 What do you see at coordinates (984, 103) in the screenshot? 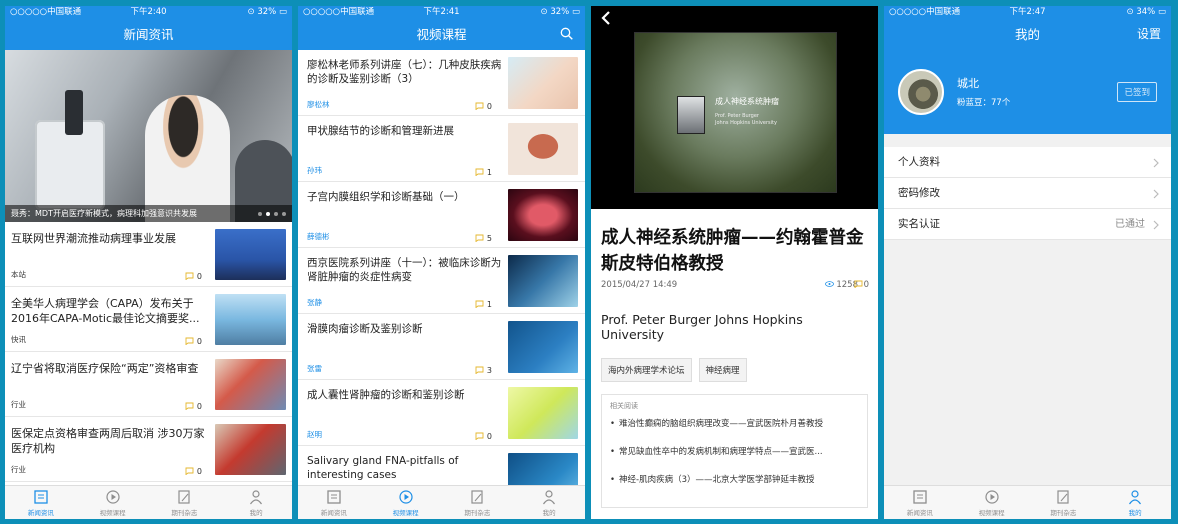
I see `user-points: 粉蓝豆：77个` at bounding box center [984, 103].